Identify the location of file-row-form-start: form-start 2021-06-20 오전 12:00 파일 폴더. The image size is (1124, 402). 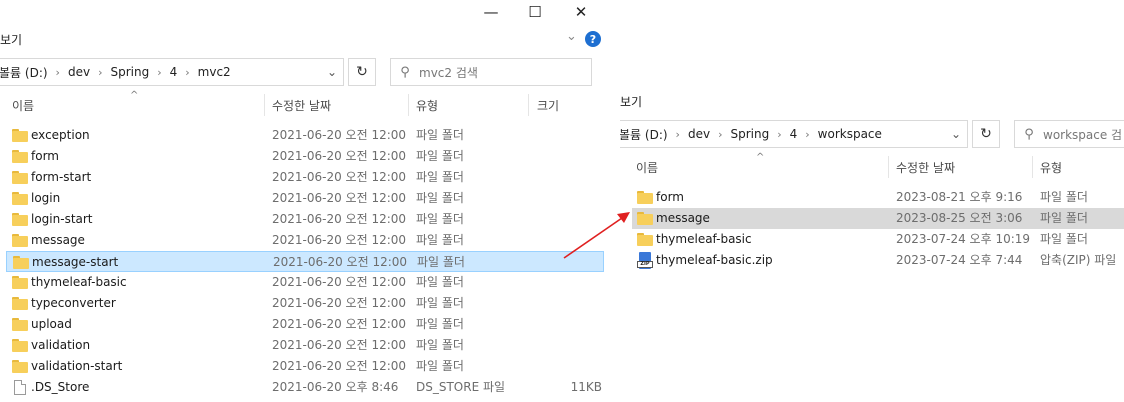
(305, 177).